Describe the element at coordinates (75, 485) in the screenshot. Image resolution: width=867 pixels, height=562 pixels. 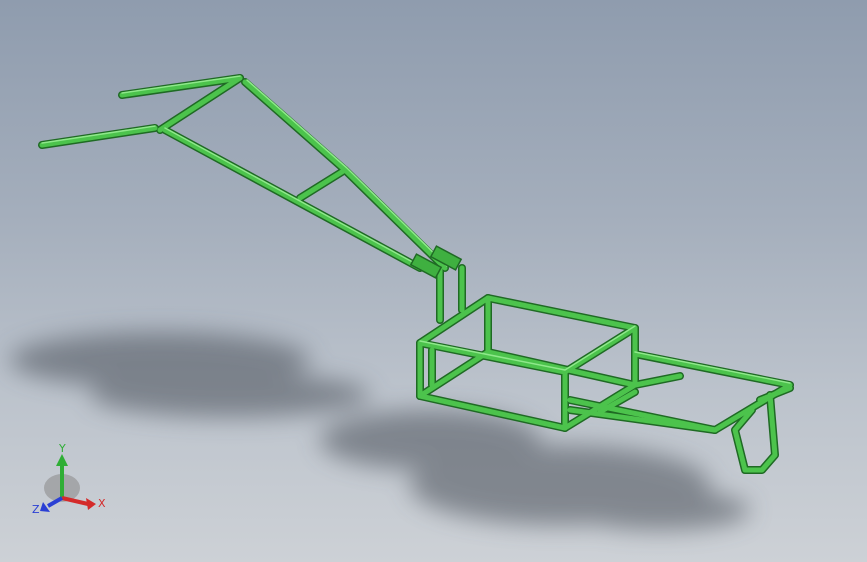
I see `orientation-triad: Y X Z` at that location.